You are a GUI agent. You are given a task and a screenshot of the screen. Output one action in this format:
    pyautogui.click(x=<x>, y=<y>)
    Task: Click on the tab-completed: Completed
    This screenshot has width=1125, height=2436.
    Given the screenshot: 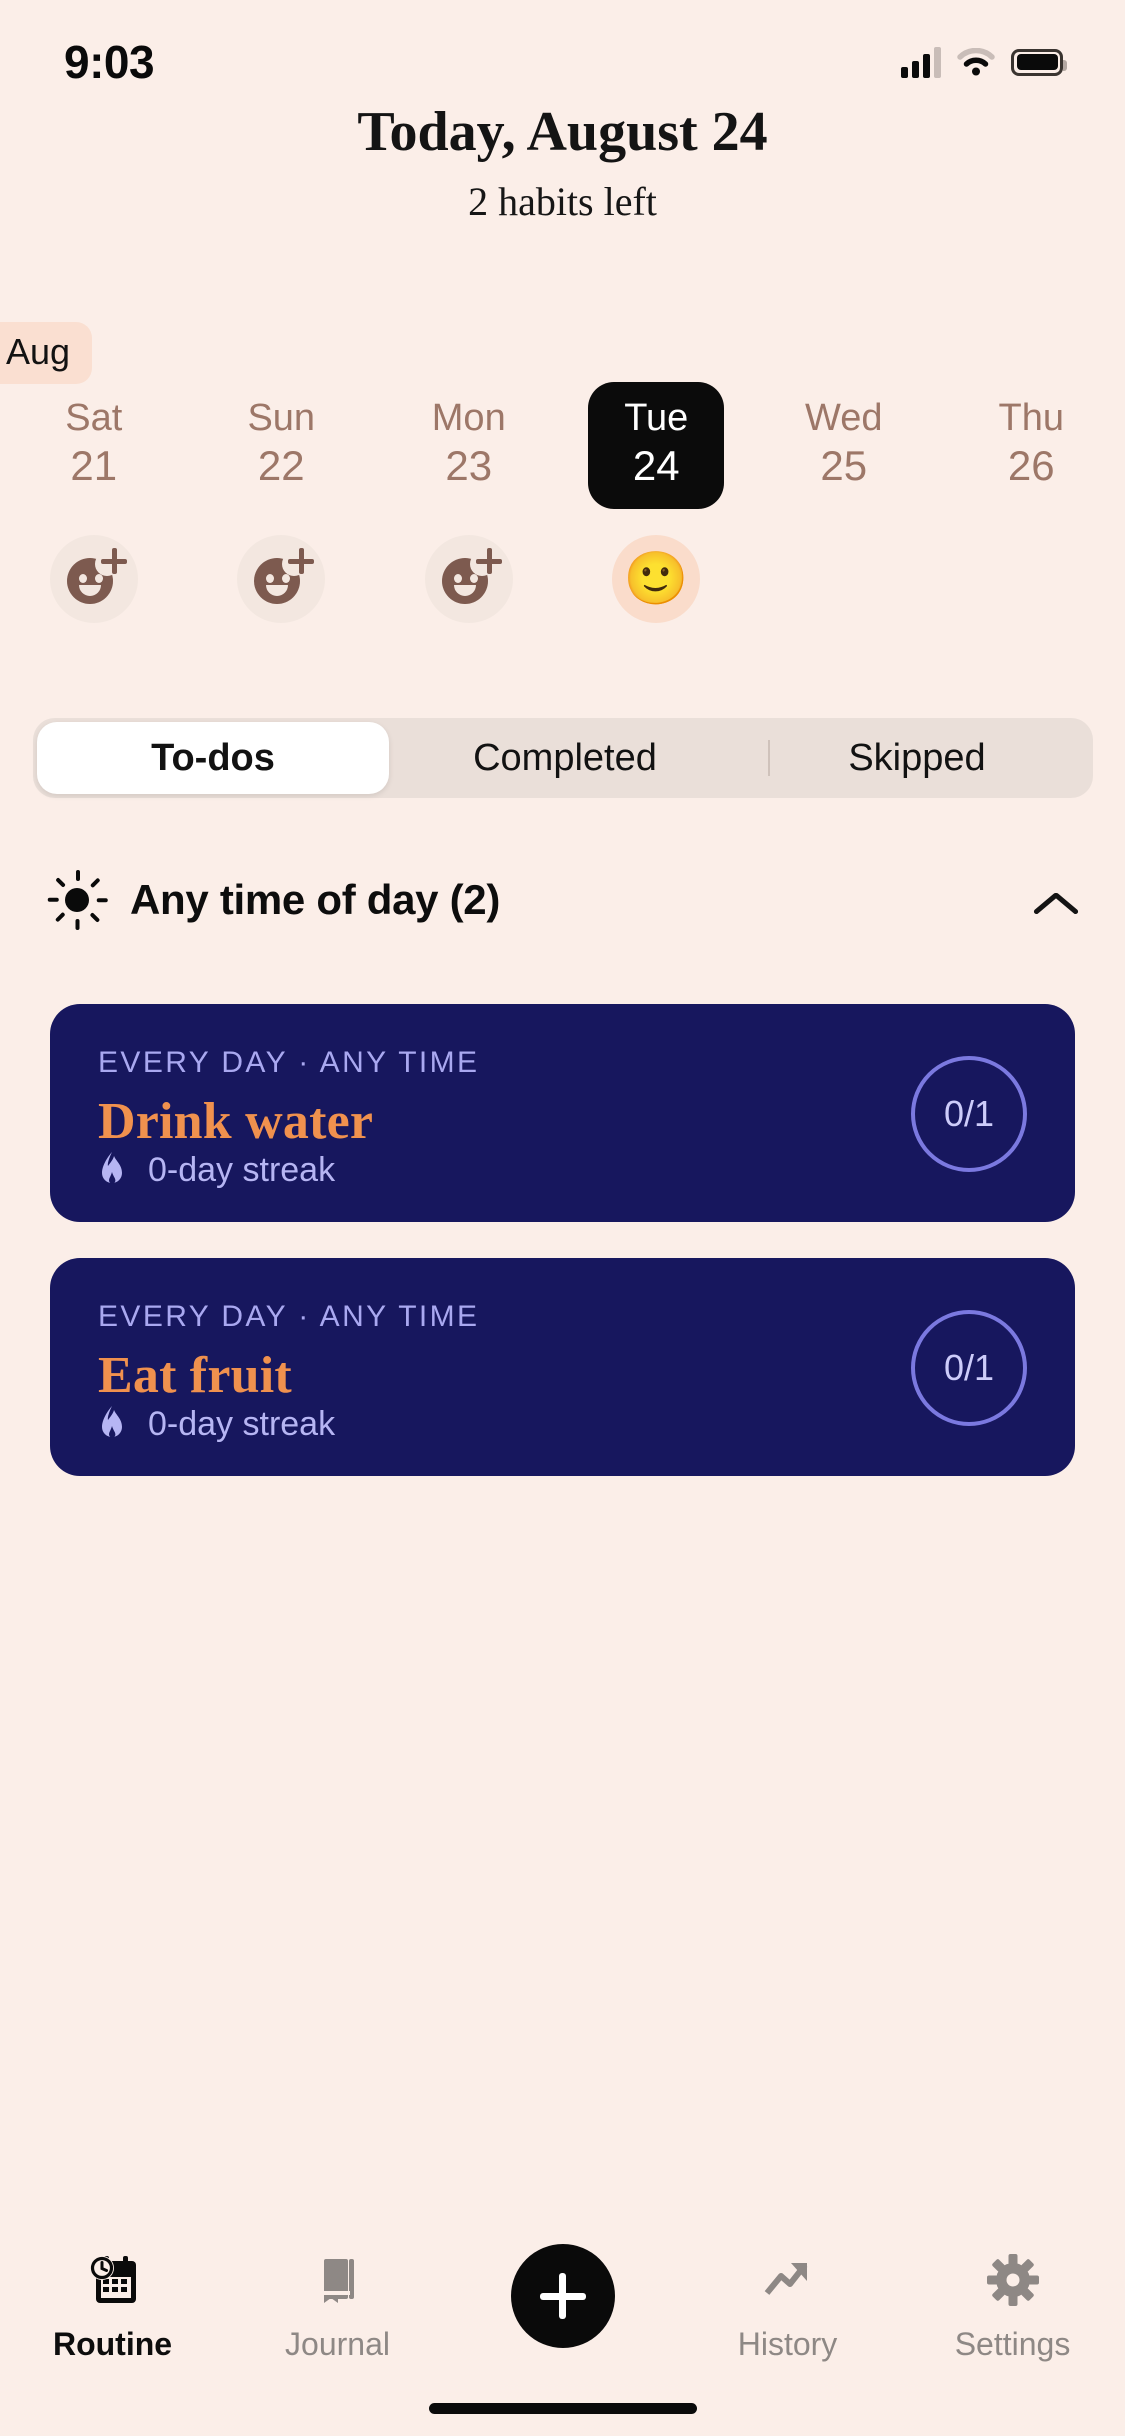 What is the action you would take?
    pyautogui.click(x=565, y=758)
    